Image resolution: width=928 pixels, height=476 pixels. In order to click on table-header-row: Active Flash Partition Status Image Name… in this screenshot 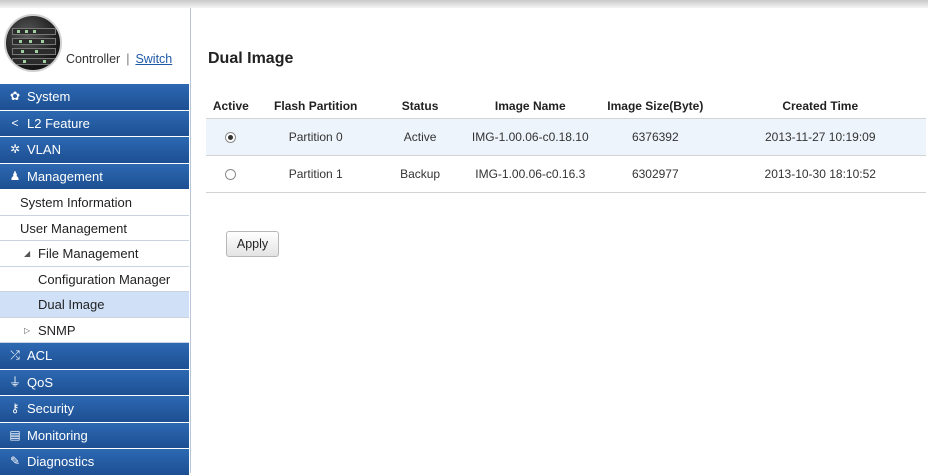, I will do `click(566, 106)`.